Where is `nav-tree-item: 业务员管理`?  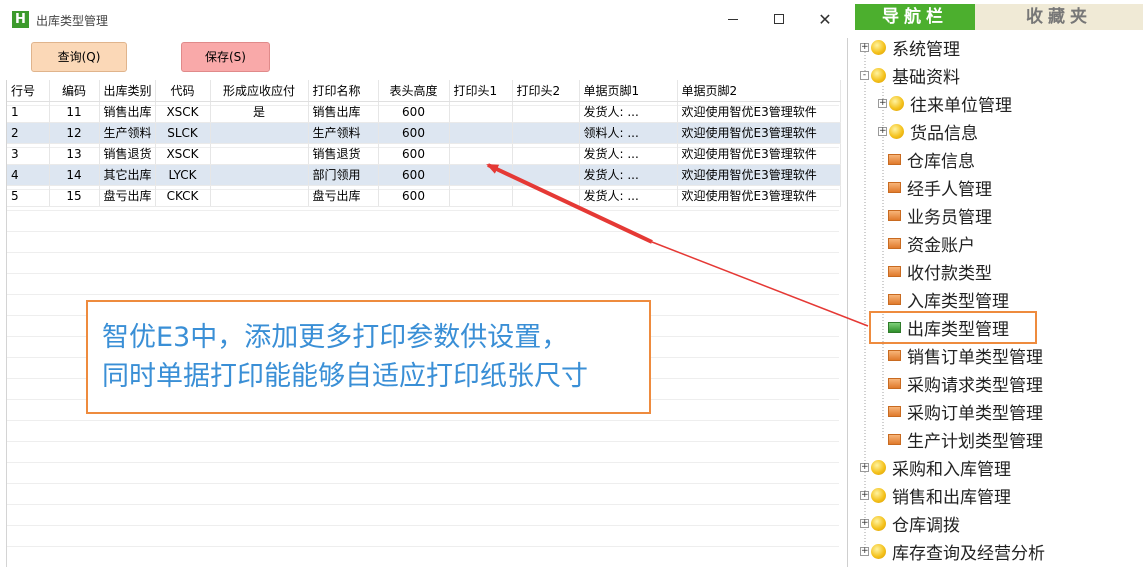
nav-tree-item: 业务员管理 is located at coordinates (940, 215).